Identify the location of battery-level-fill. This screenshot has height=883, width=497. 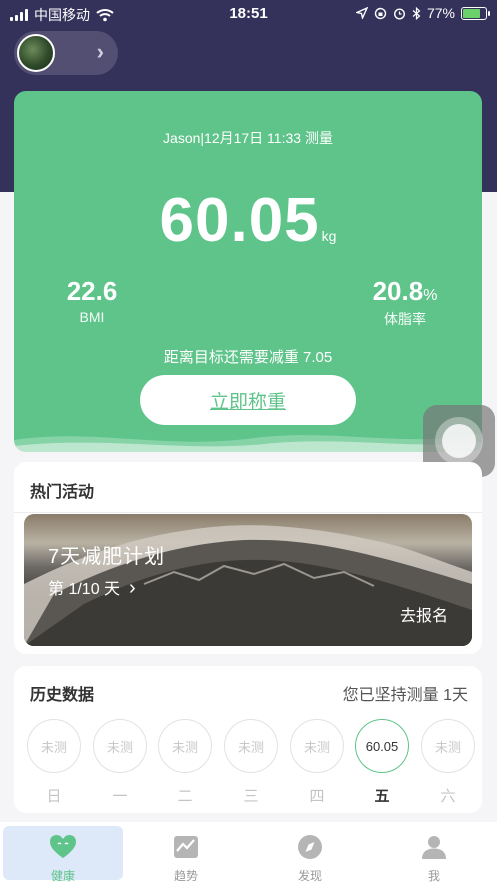
(471, 13).